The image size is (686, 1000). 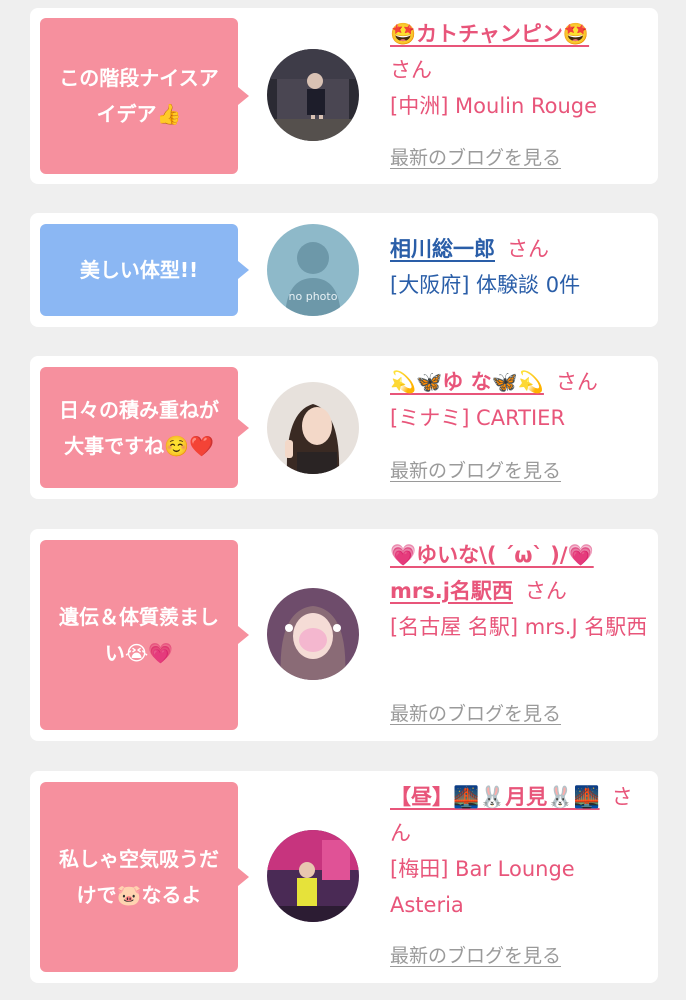 What do you see at coordinates (313, 296) in the screenshot?
I see `no-photo-text: no photo` at bounding box center [313, 296].